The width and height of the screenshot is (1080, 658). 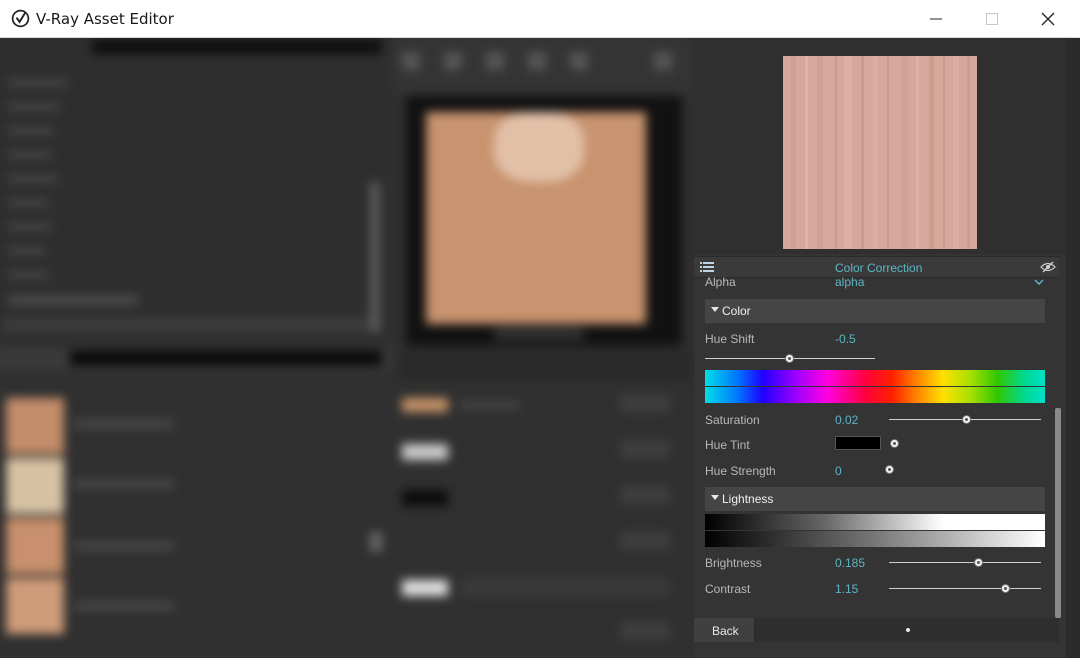 I want to click on brightness-slider-handle, so click(x=978, y=562).